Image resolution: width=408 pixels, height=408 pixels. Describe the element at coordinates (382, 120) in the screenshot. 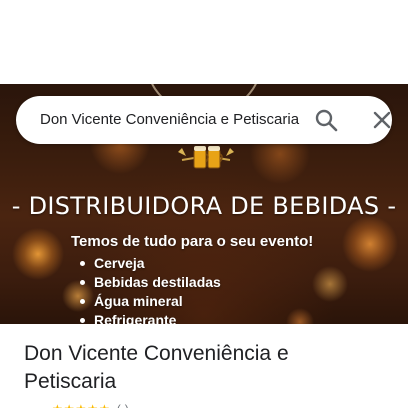

I see `close-icon` at that location.